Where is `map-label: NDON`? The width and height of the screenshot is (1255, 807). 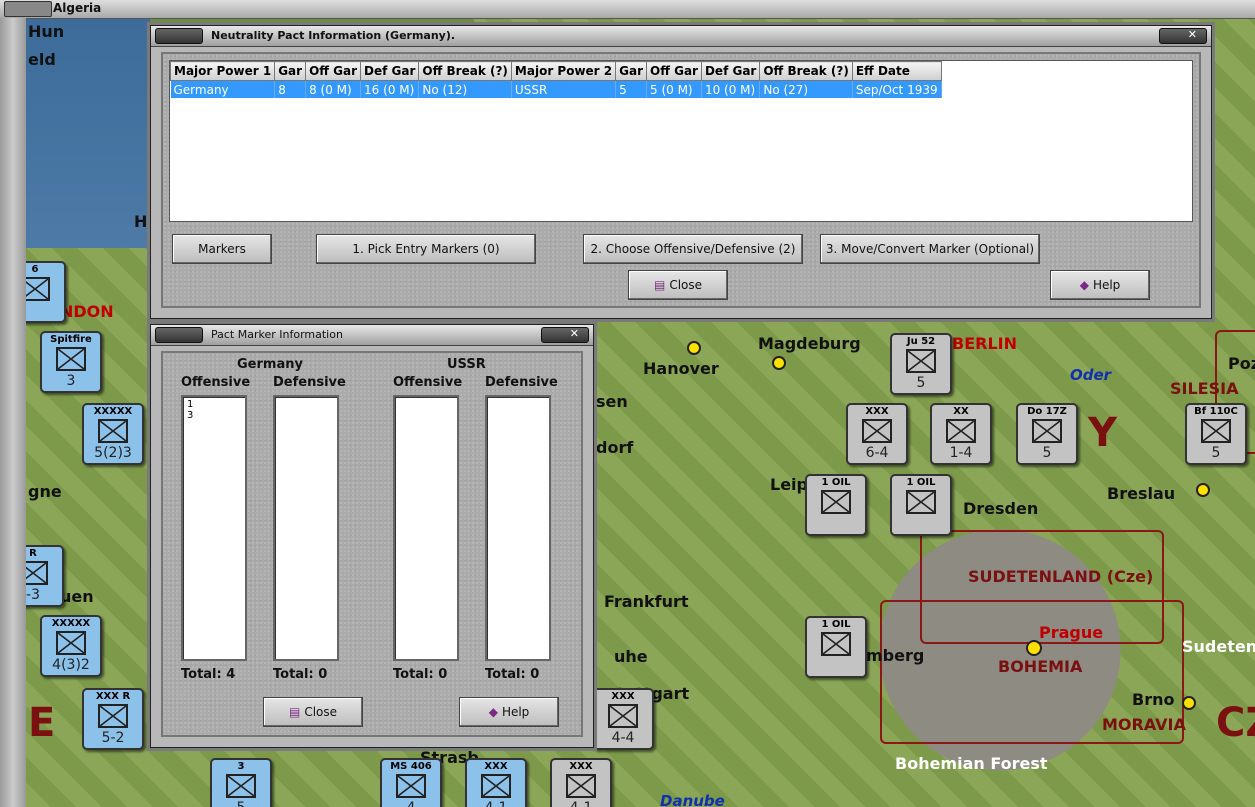
map-label: NDON is located at coordinates (87, 311).